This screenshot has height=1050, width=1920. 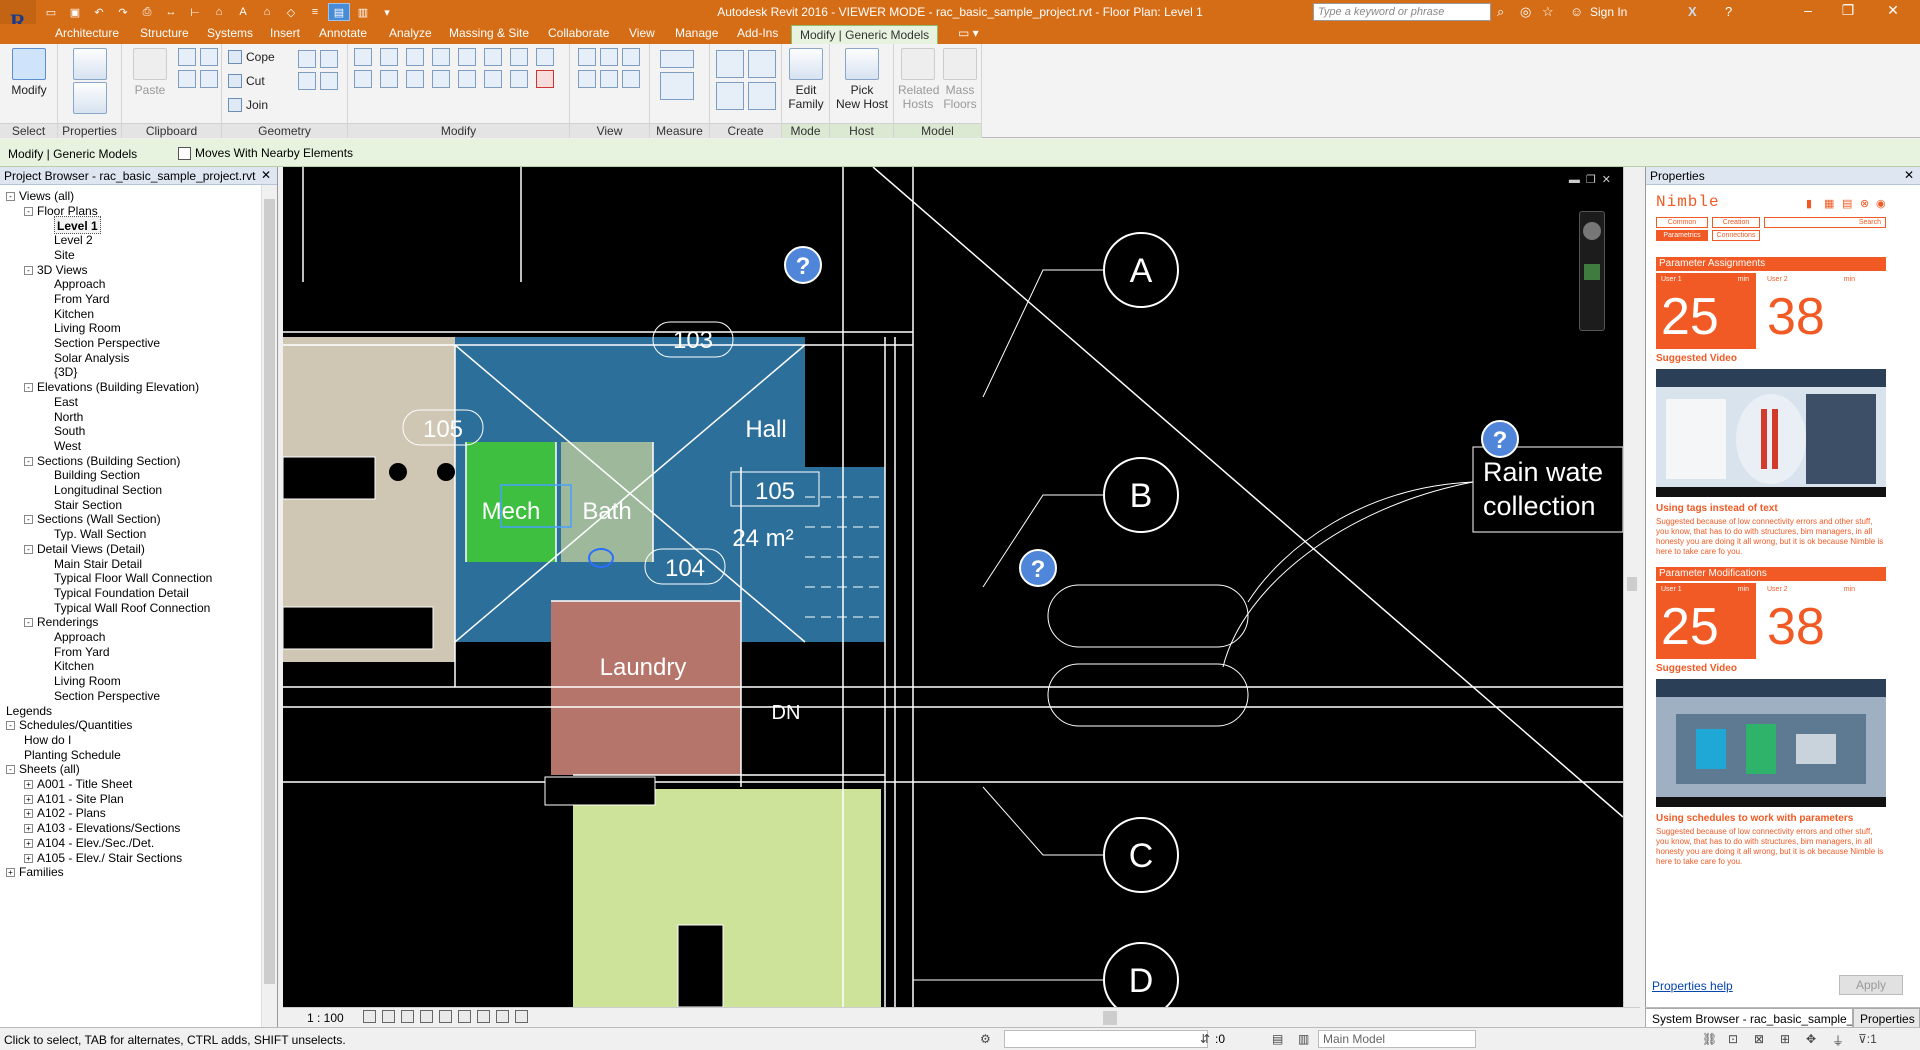 I want to click on horizontal-scrollbar-thumb, so click(x=1110, y=1018).